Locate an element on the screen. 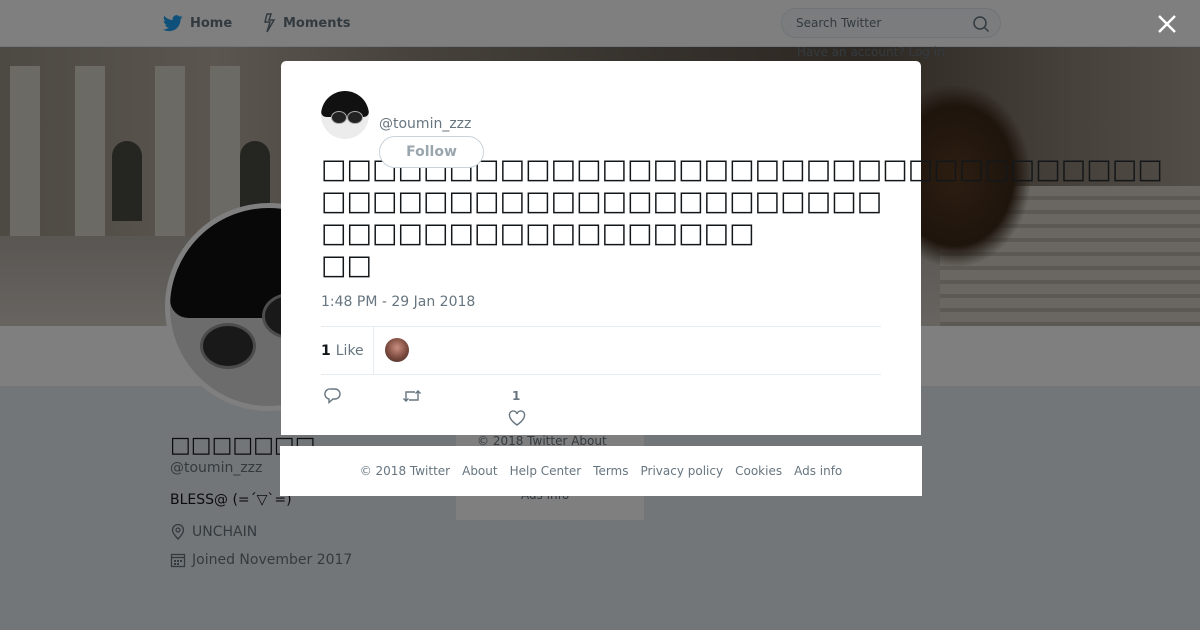 The image size is (1200, 630). likes-count: 1 Like is located at coordinates (347, 350).